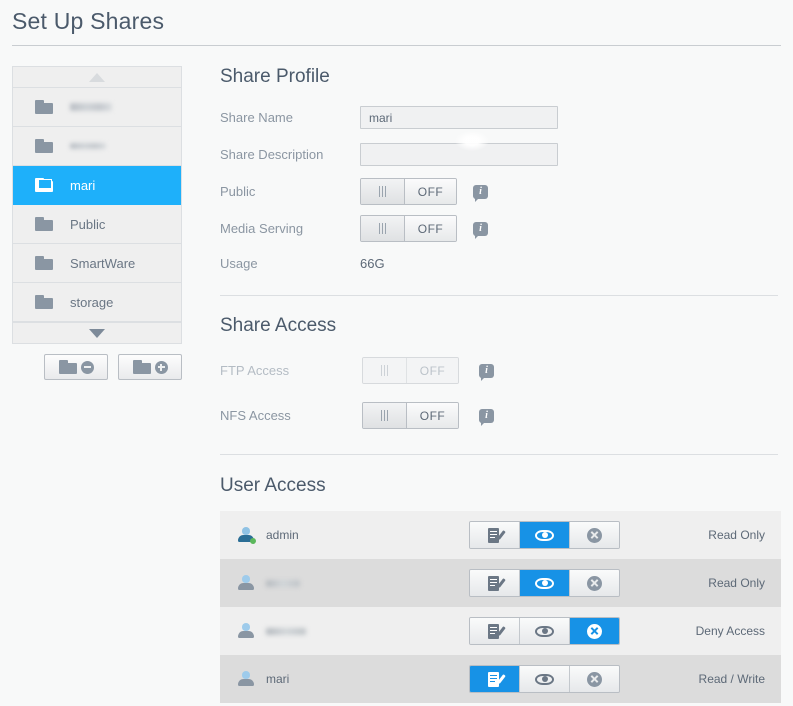 This screenshot has height=706, width=793. I want to click on share-name-input, so click(459, 117).